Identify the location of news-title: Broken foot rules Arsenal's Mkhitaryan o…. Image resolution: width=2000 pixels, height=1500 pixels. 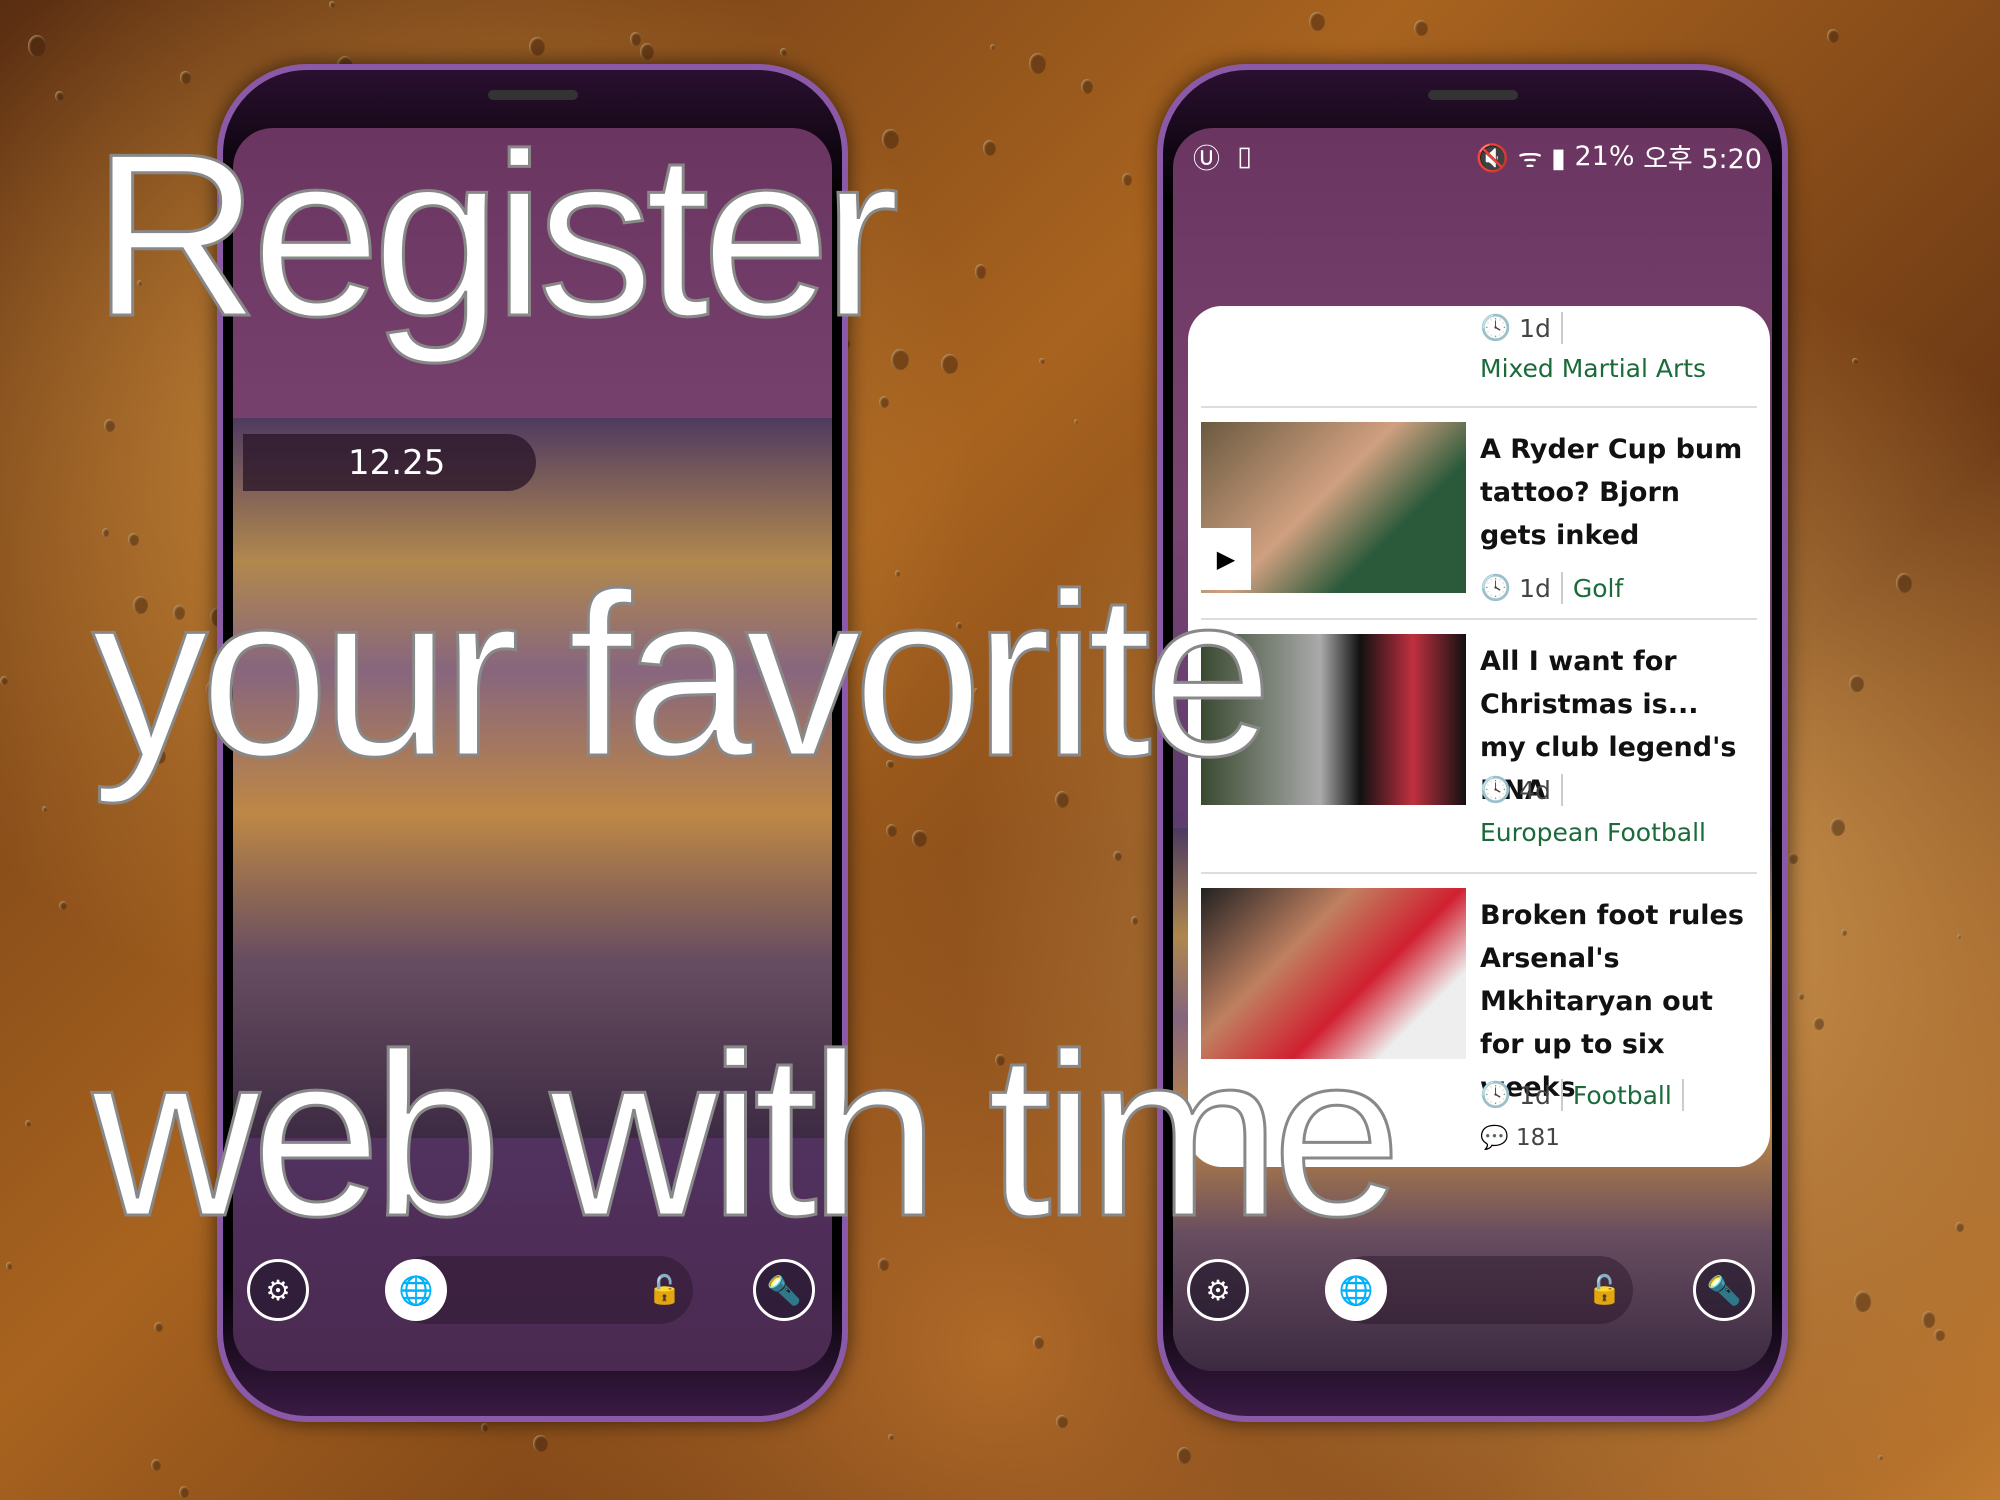
(1615, 1001).